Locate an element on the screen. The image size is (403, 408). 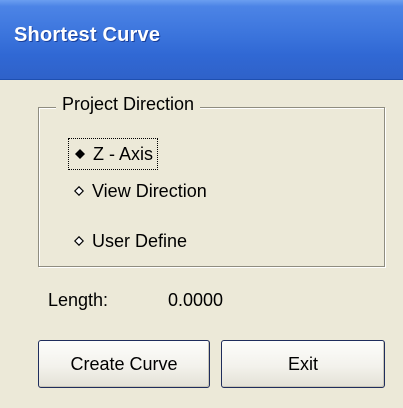
create-curve-button: Create Curve is located at coordinates (124, 364).